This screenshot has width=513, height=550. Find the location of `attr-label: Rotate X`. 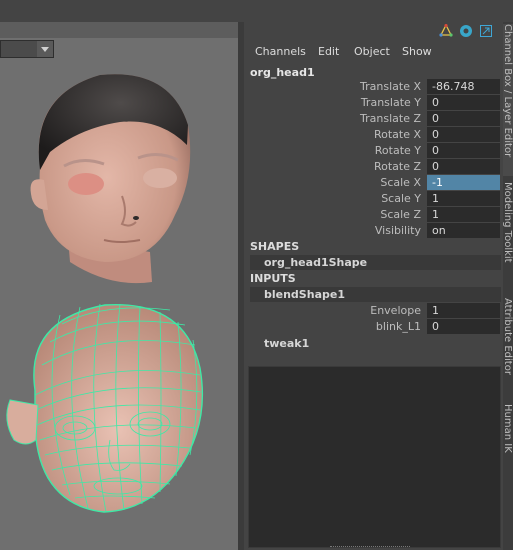

attr-label: Rotate X is located at coordinates (397, 134).